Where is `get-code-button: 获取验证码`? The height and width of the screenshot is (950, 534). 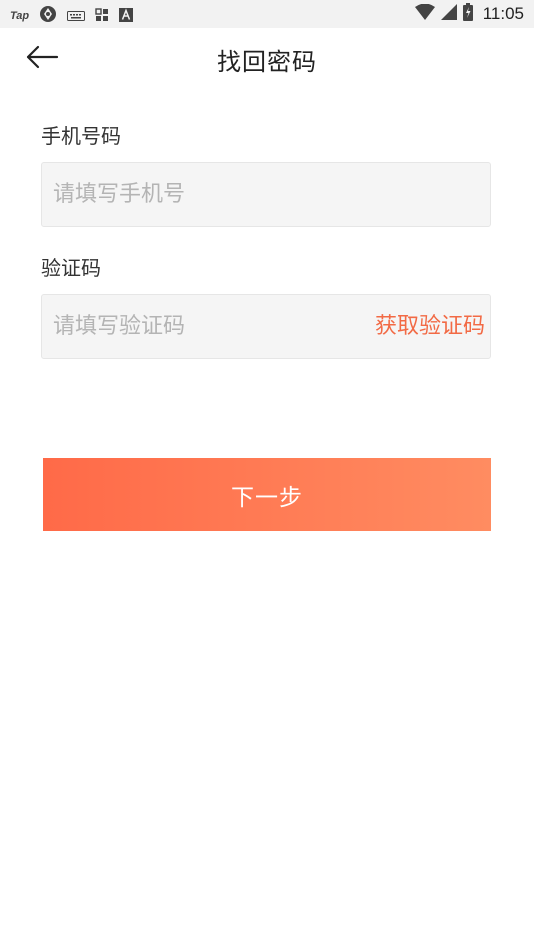 get-code-button: 获取验证码 is located at coordinates (430, 326).